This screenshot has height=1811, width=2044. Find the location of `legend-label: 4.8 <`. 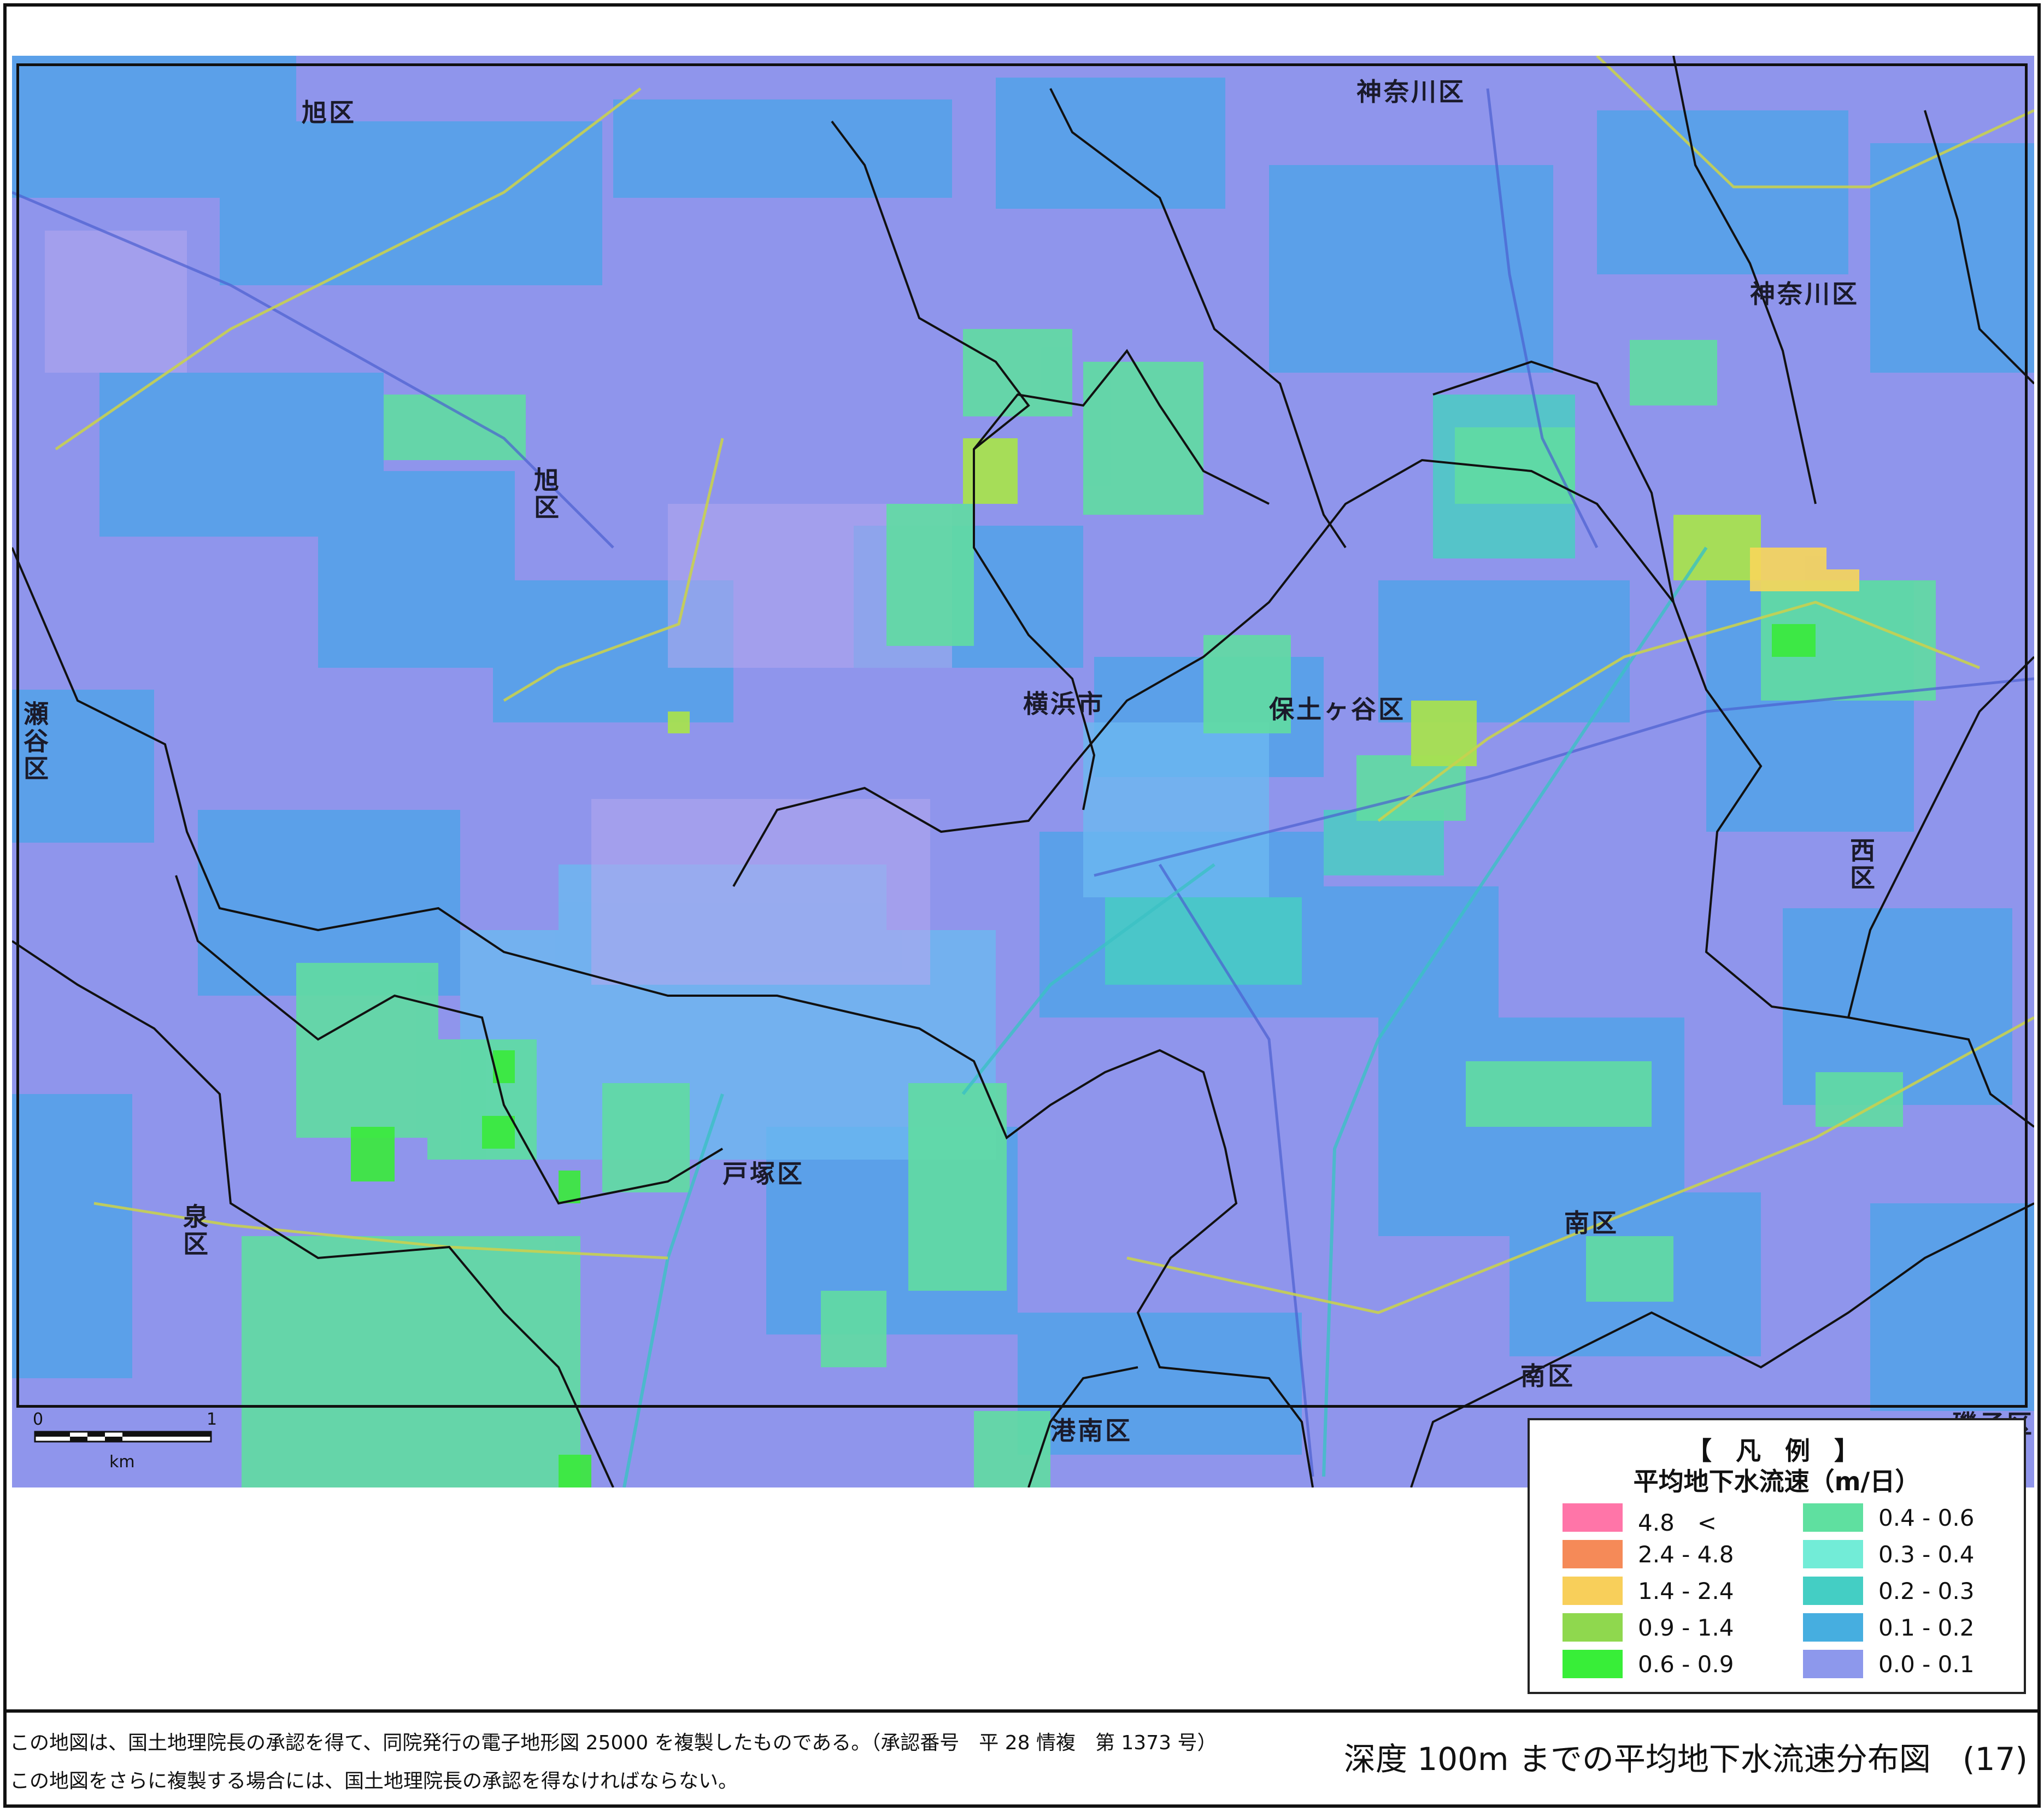

legend-label: 4.8 < is located at coordinates (1677, 1523).